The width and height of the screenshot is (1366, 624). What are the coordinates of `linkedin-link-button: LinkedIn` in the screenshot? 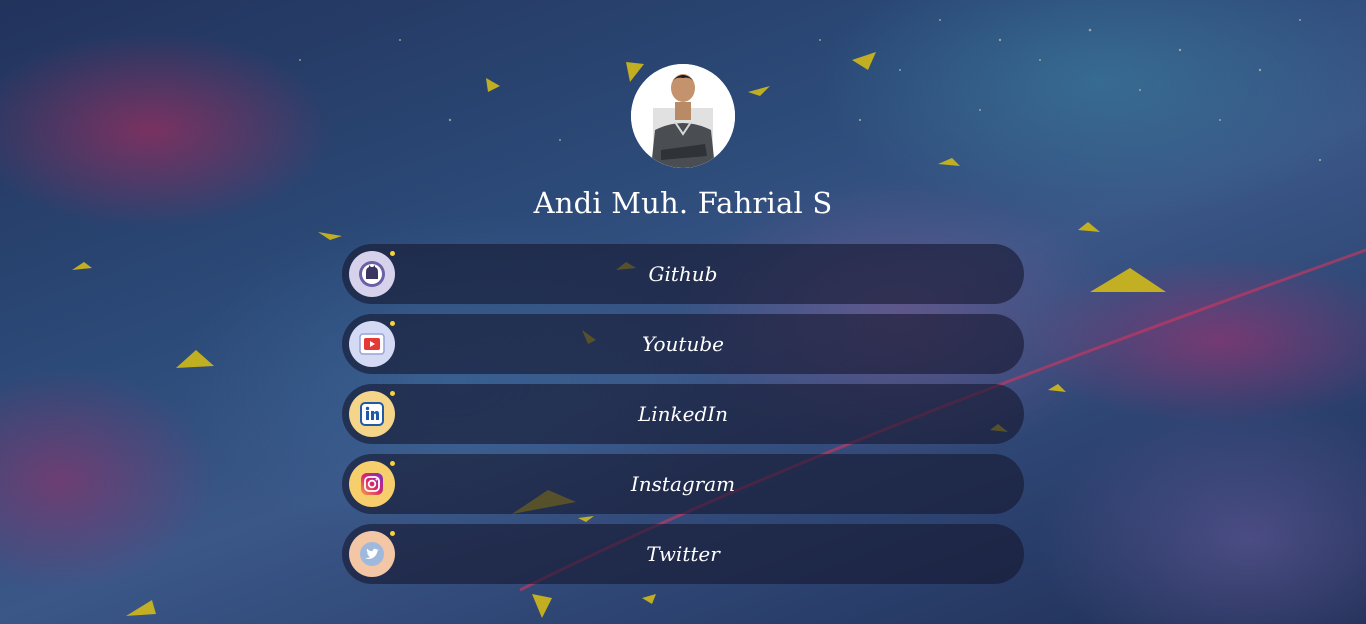 It's located at (683, 414).